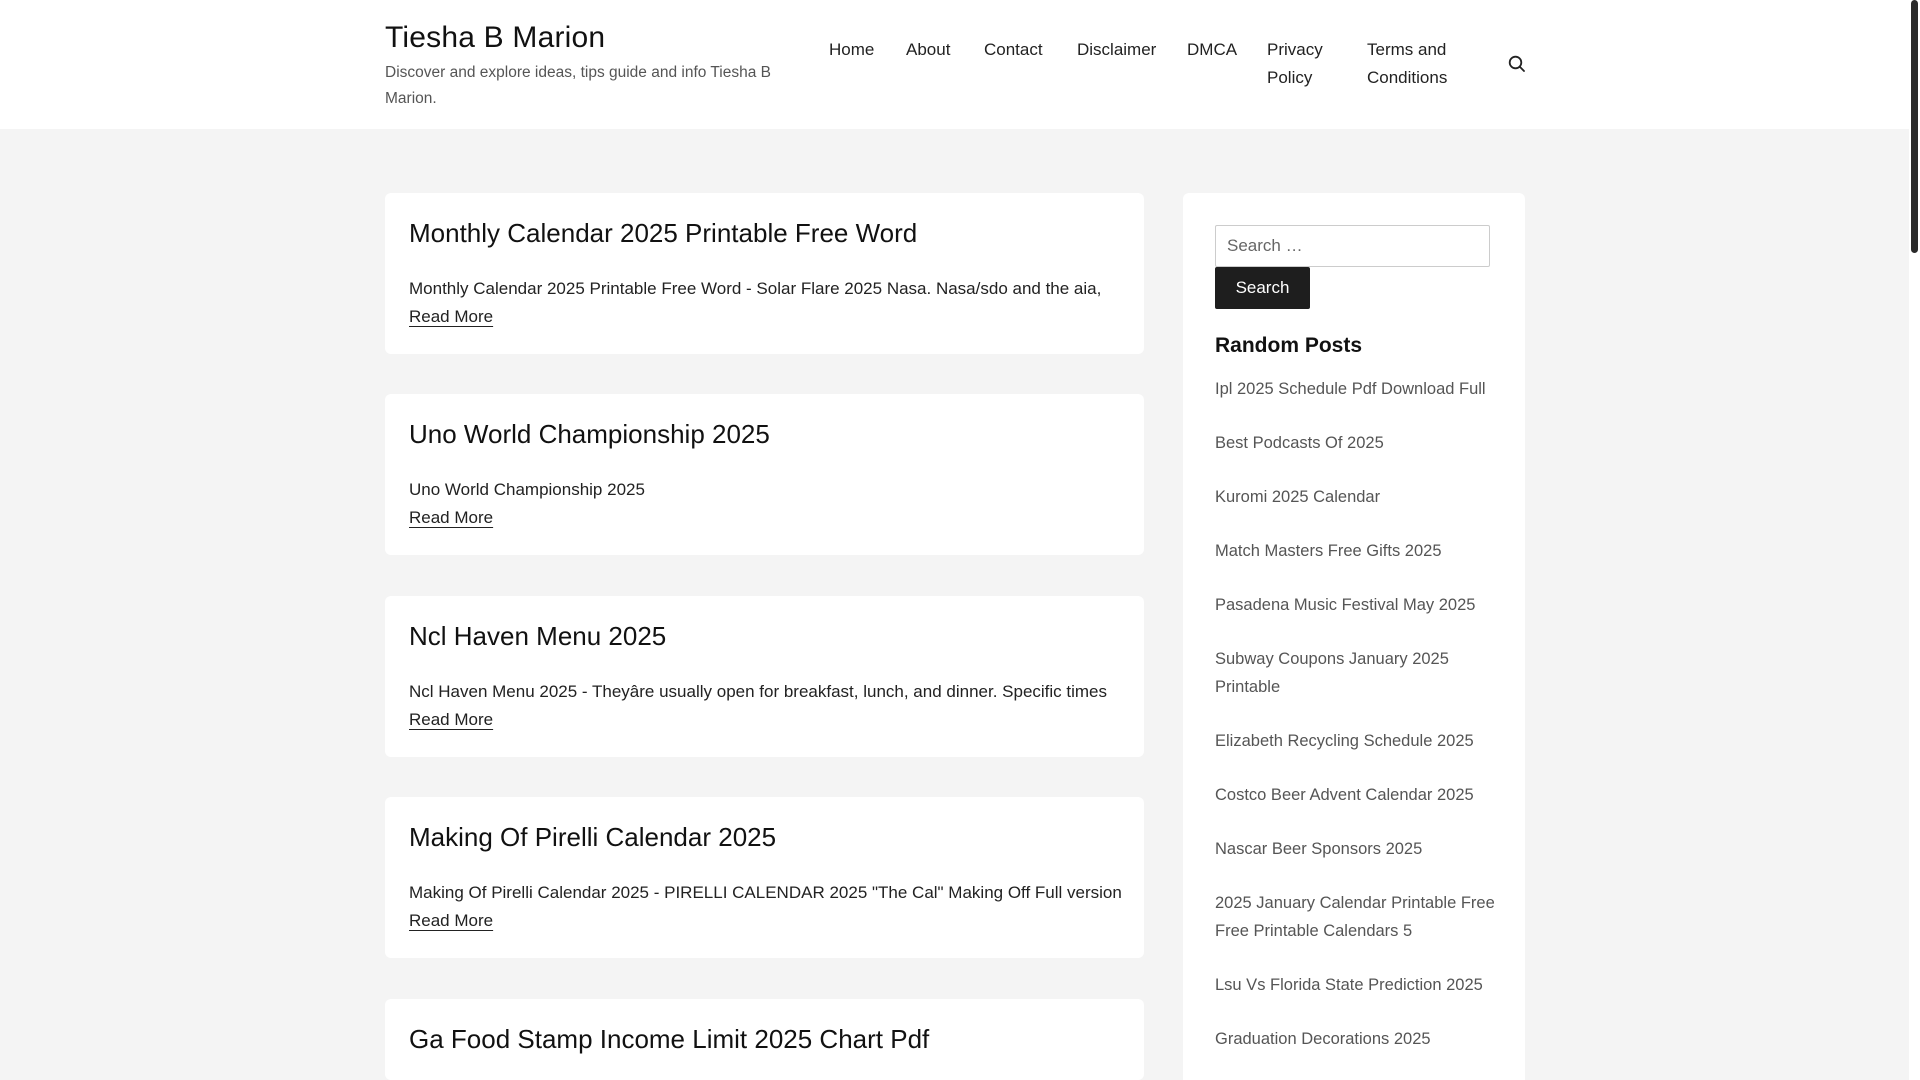  I want to click on scrollbar, so click(1914, 540).